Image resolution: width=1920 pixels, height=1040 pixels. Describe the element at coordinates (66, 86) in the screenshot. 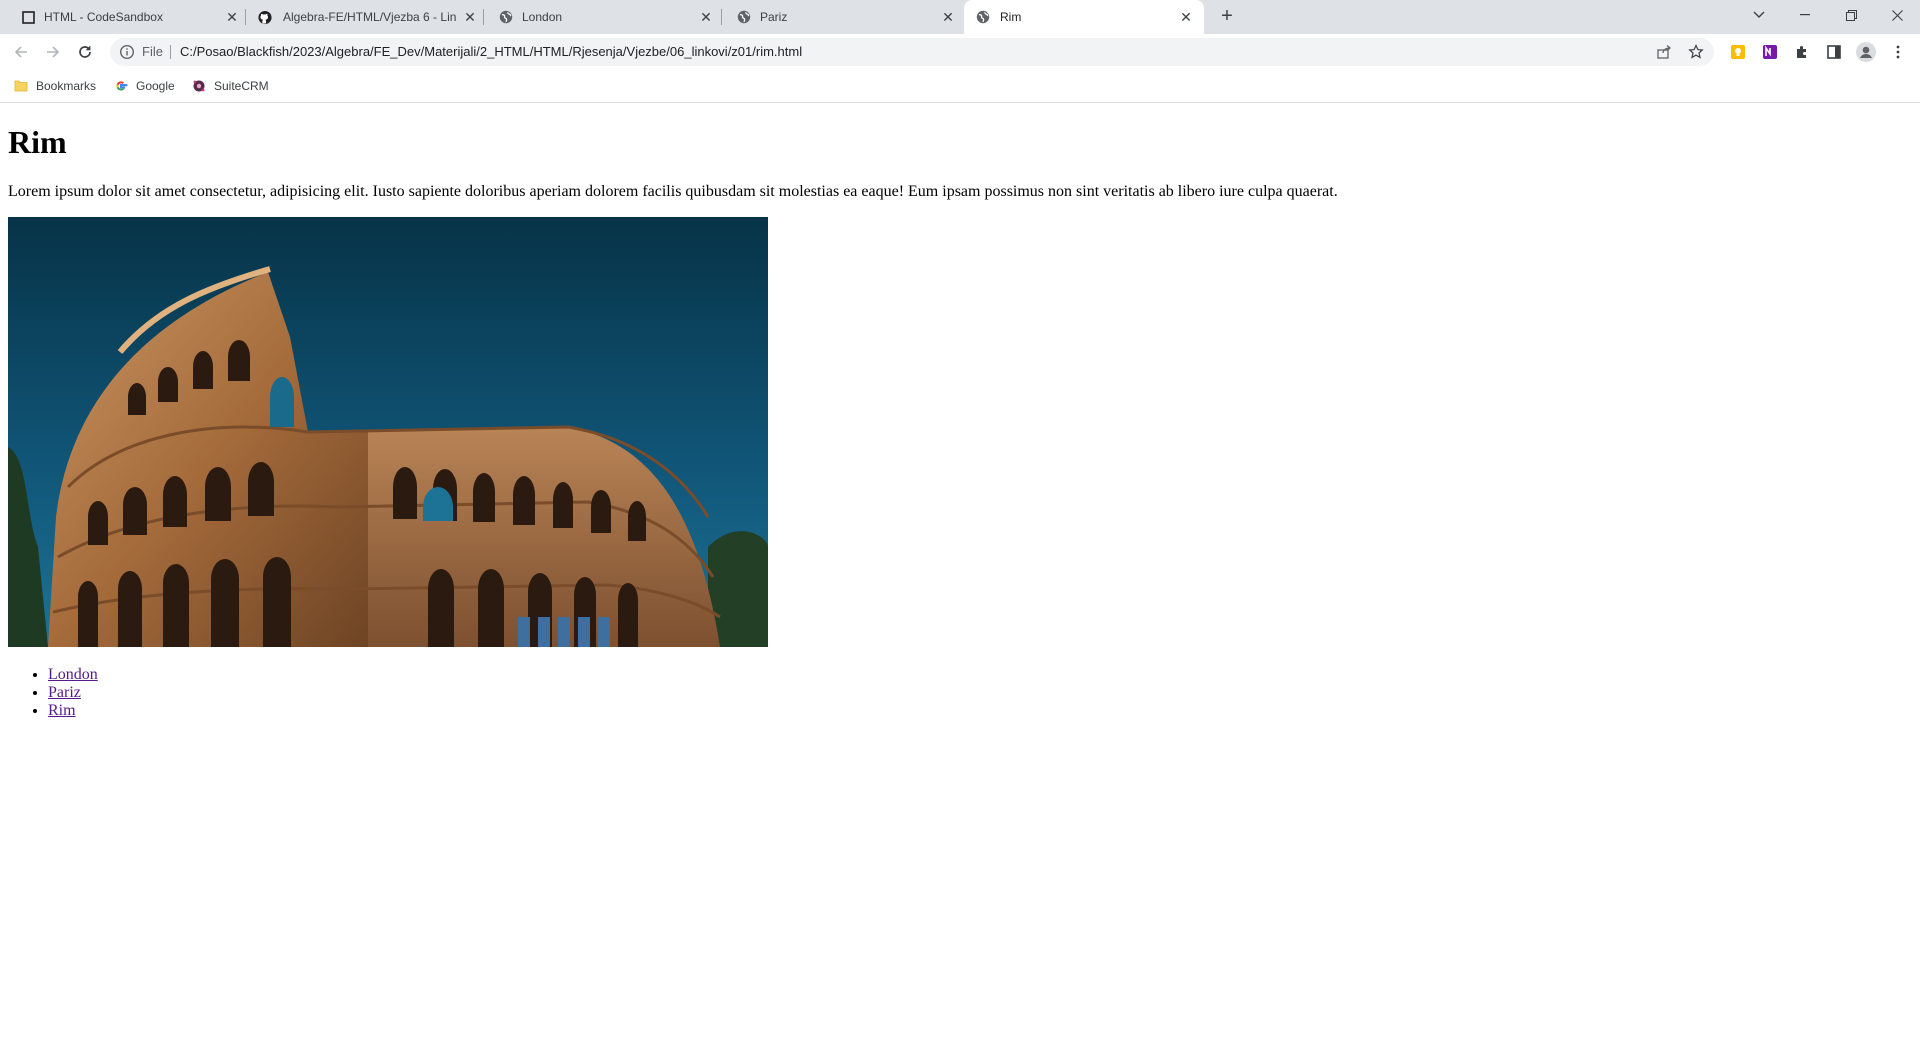

I see `bookmark-label: Bookmarks` at that location.